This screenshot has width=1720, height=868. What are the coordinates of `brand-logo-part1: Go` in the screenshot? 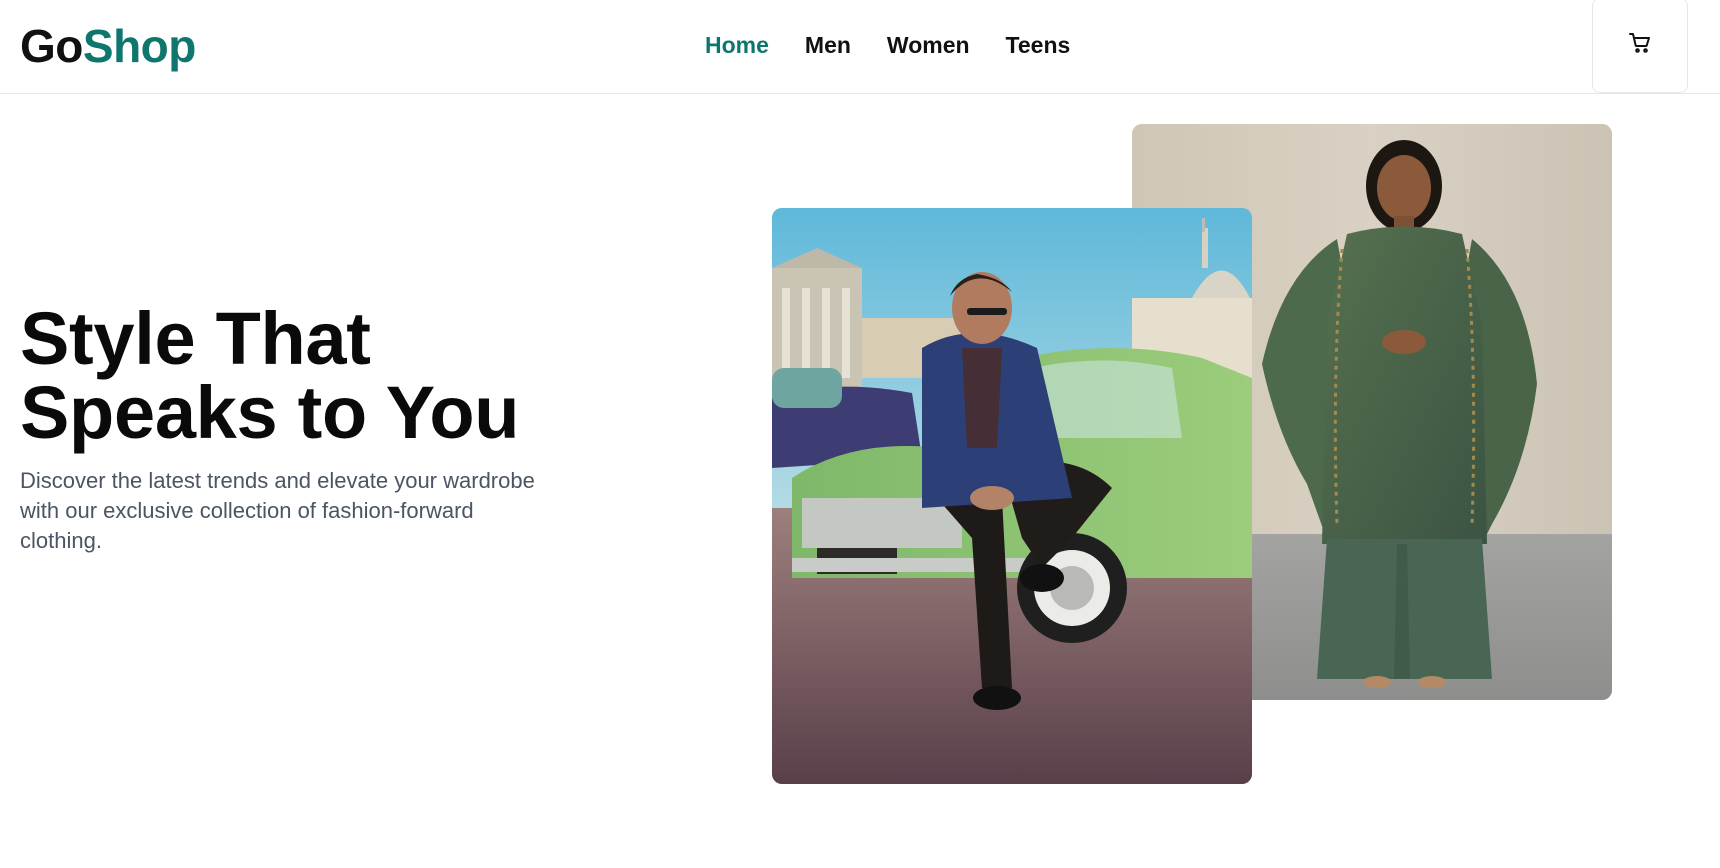 It's located at (51, 46).